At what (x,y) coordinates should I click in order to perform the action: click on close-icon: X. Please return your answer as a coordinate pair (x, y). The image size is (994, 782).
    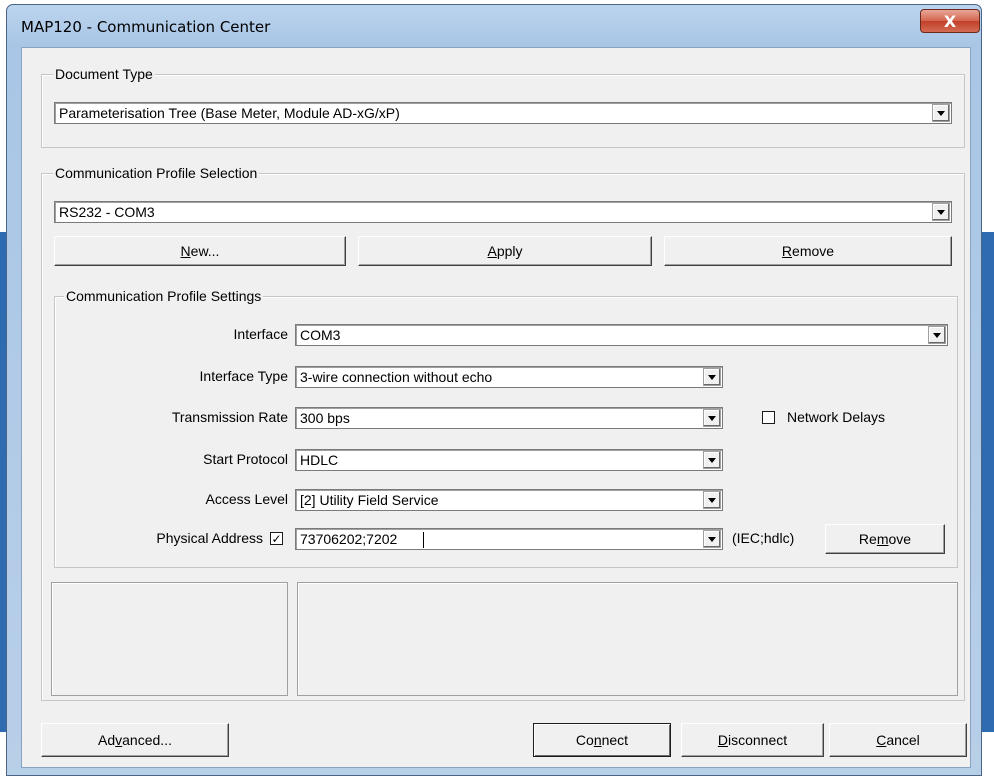
    Looking at the image, I should click on (950, 21).